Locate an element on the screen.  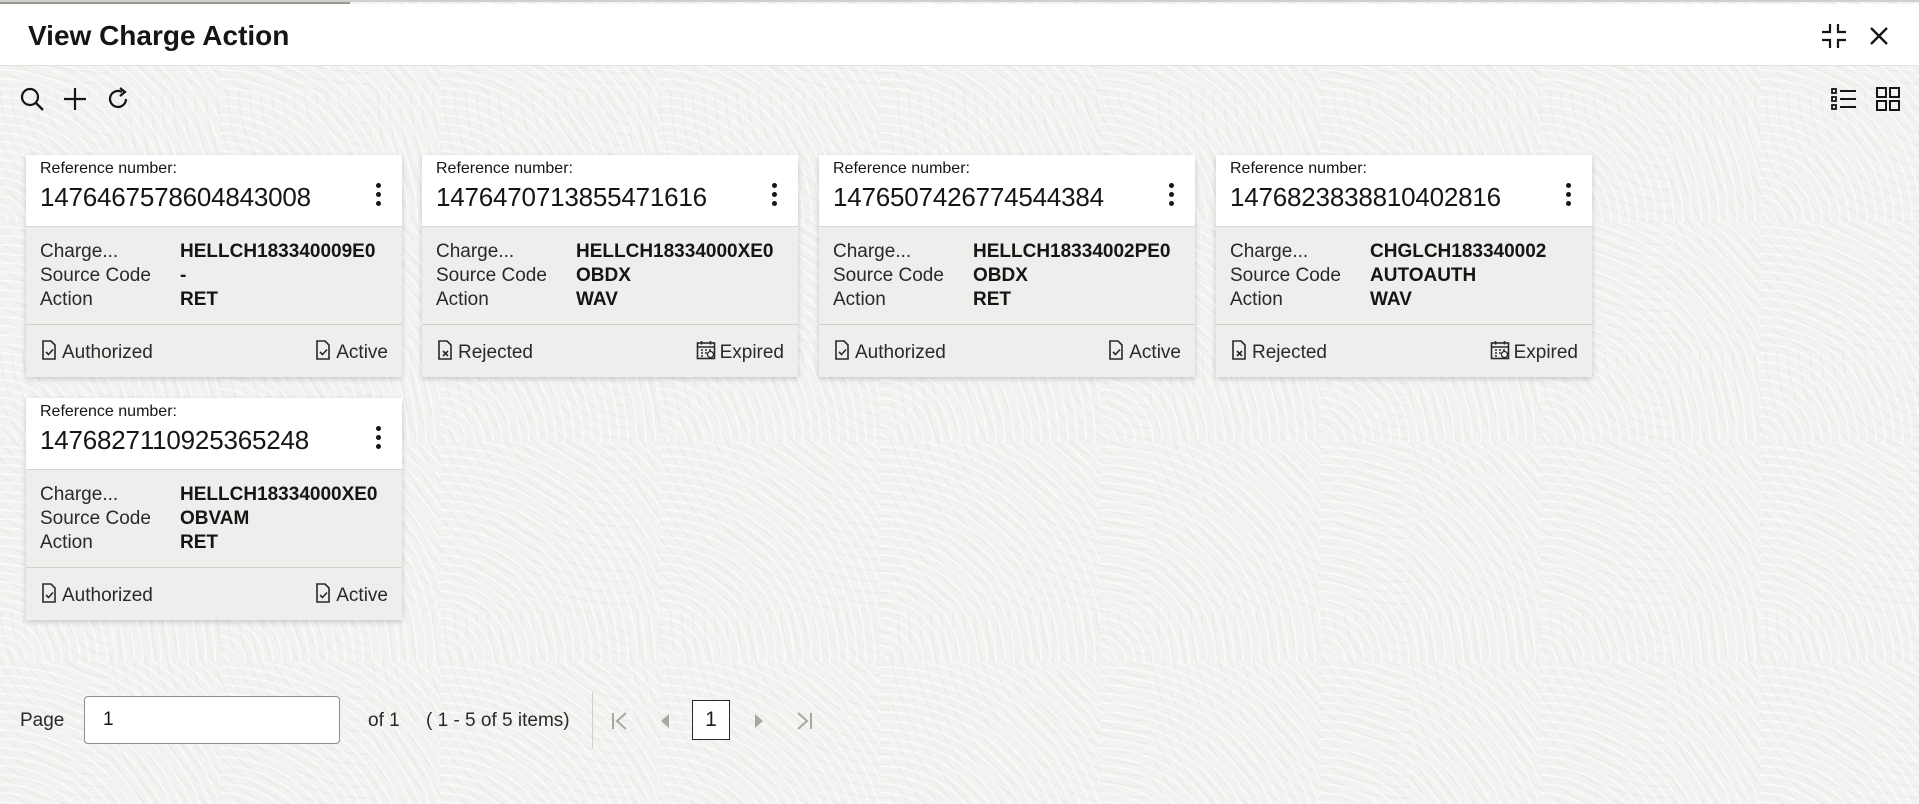
minimize-icon is located at coordinates (1834, 36).